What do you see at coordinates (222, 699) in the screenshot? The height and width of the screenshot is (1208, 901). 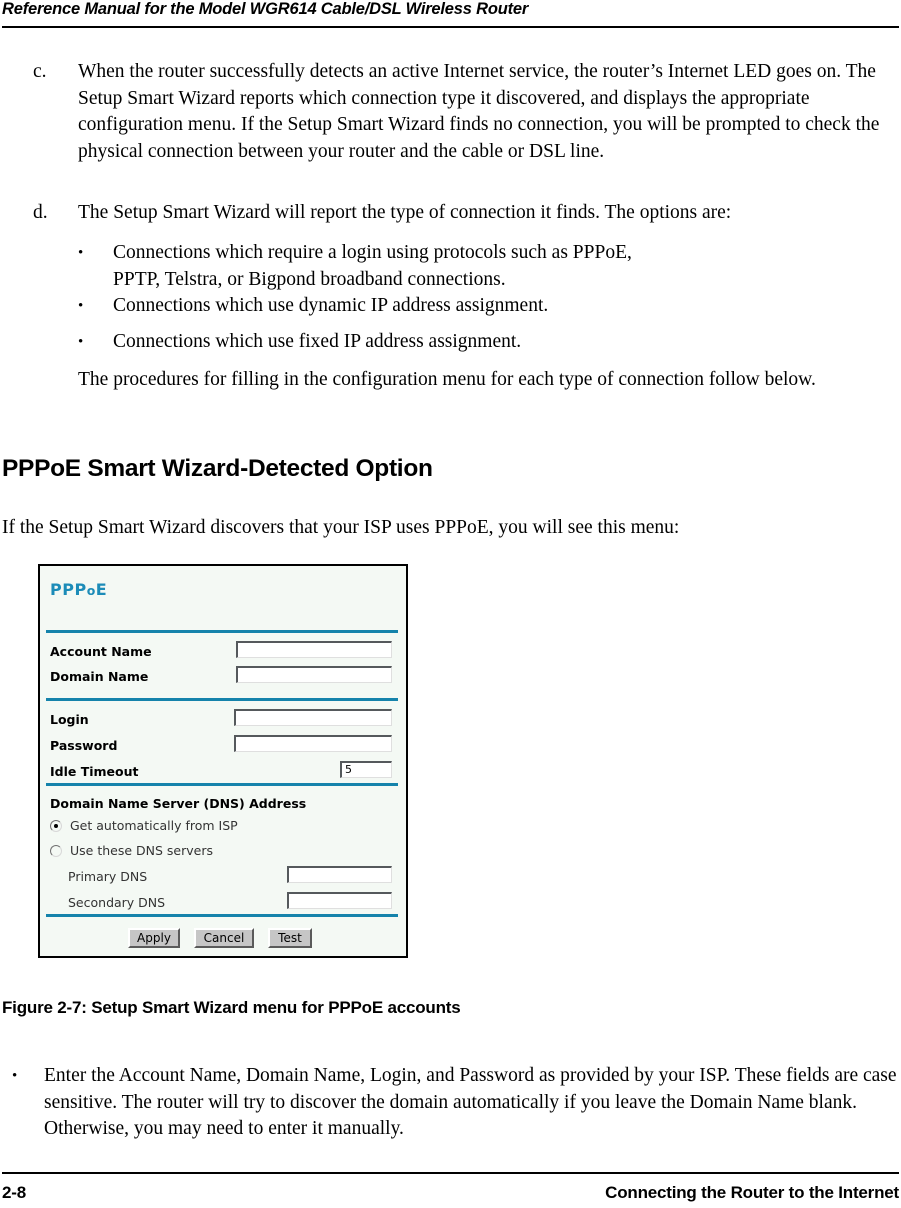 I see `section-divider-login` at bounding box center [222, 699].